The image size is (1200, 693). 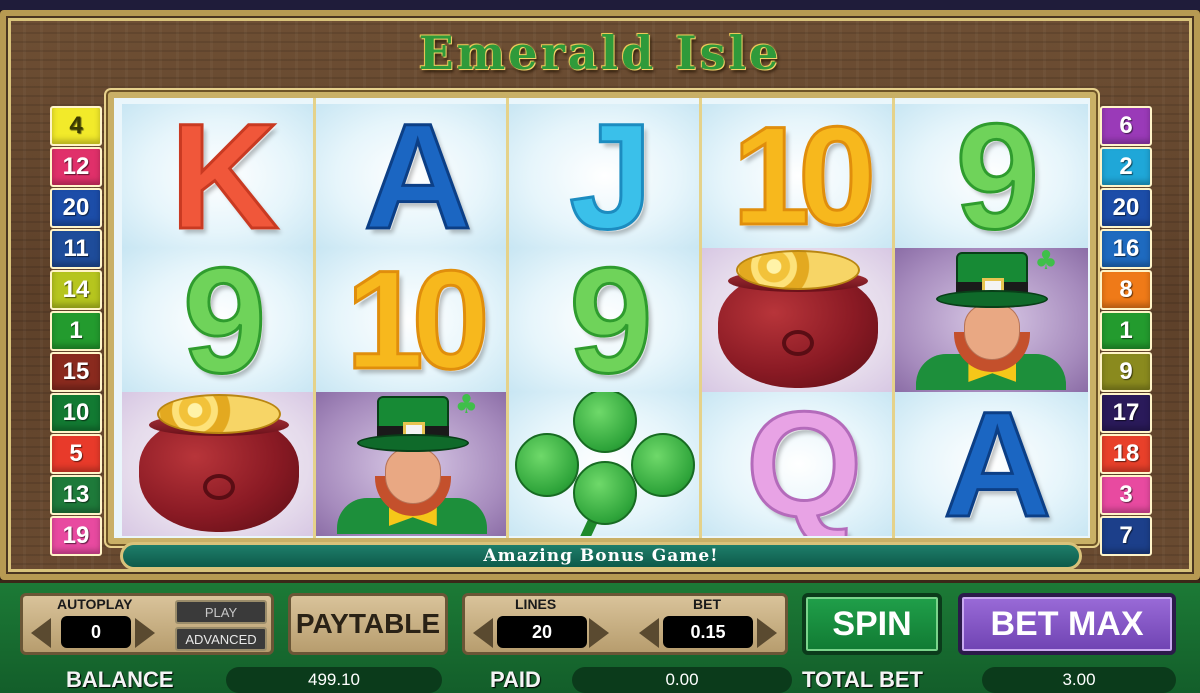 I want to click on paid-label: PAID, so click(x=515, y=679).